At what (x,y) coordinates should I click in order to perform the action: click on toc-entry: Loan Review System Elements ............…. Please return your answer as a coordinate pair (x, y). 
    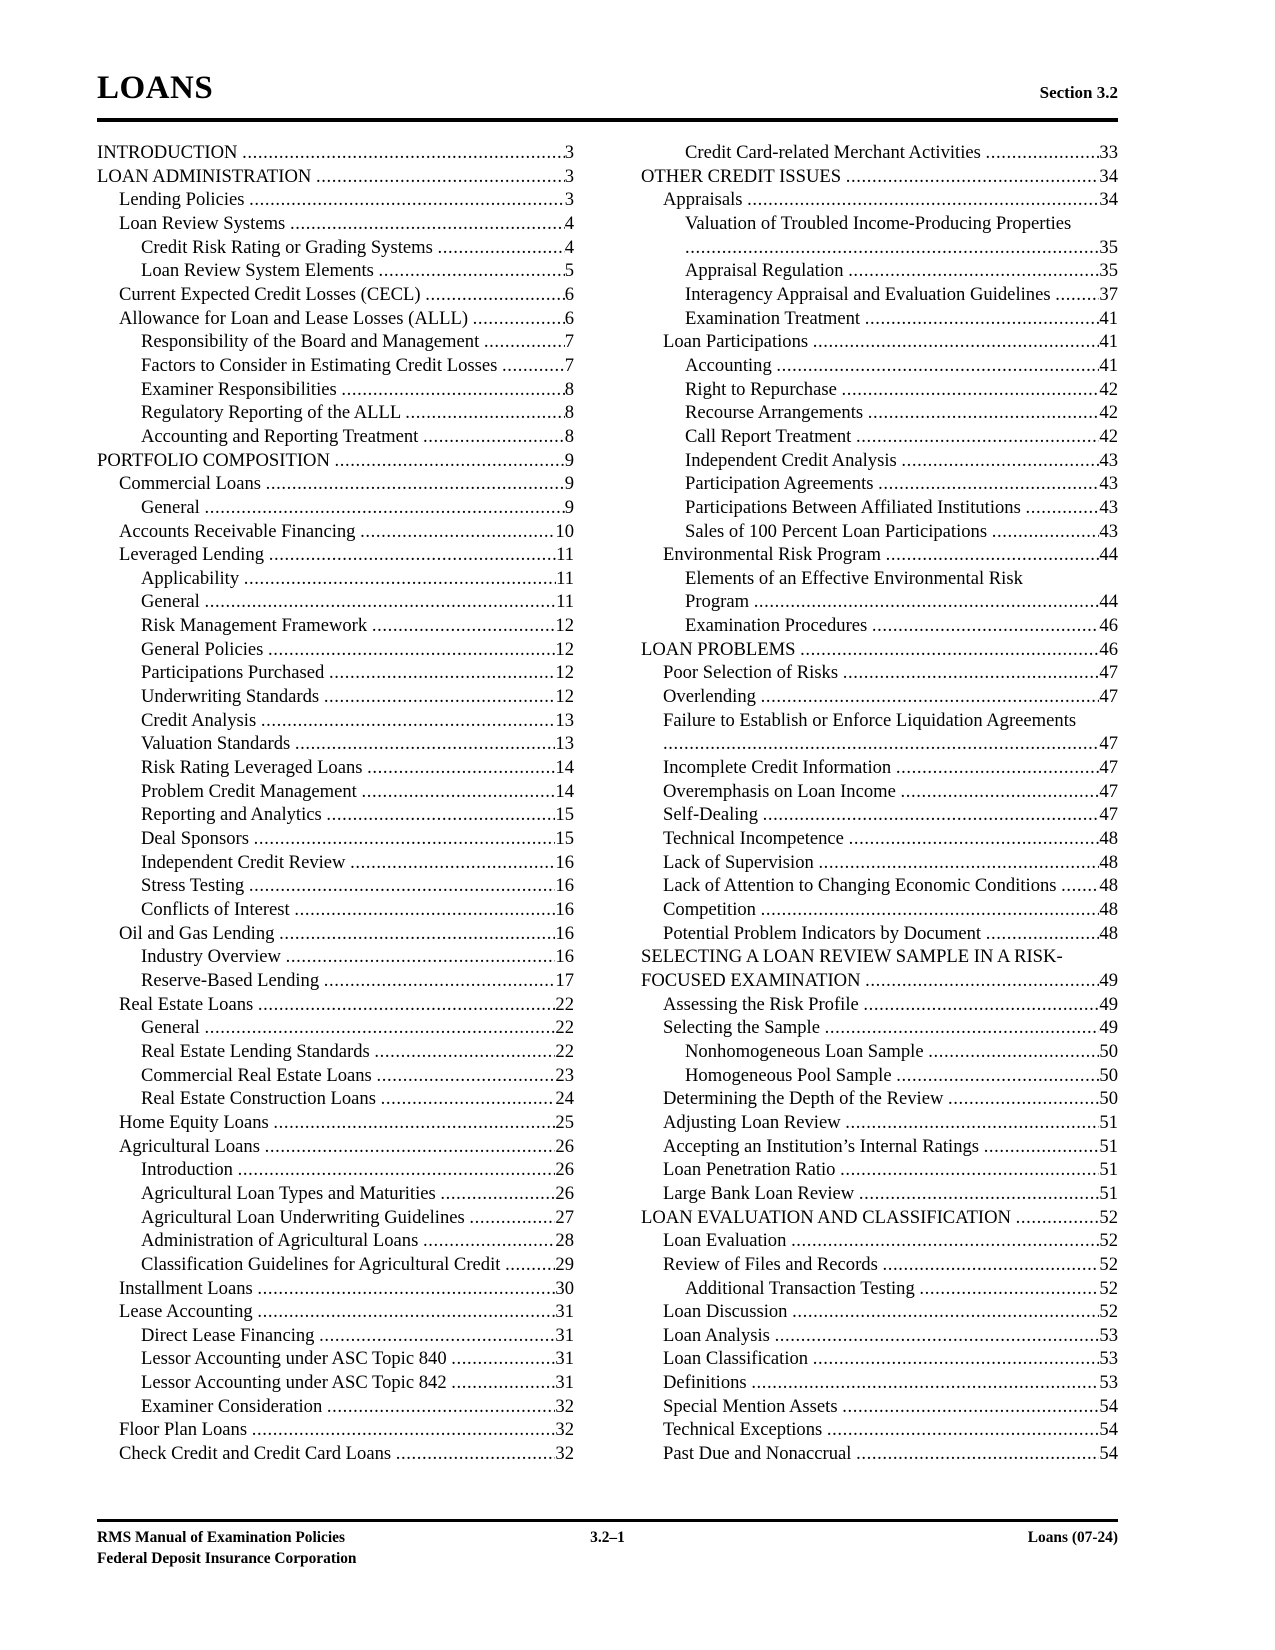
    Looking at the image, I should click on (335, 271).